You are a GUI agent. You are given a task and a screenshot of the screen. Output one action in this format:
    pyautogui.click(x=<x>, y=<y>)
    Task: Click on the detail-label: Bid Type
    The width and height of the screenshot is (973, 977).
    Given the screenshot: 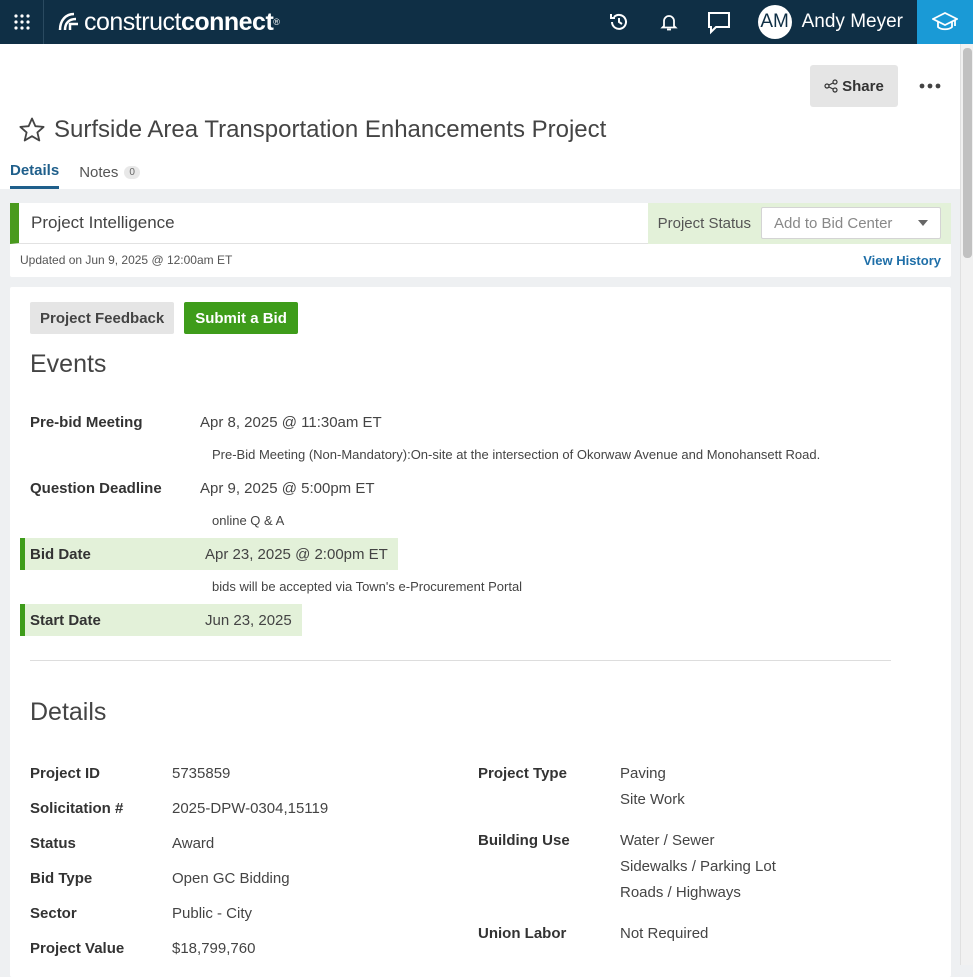 What is the action you would take?
    pyautogui.click(x=61, y=878)
    